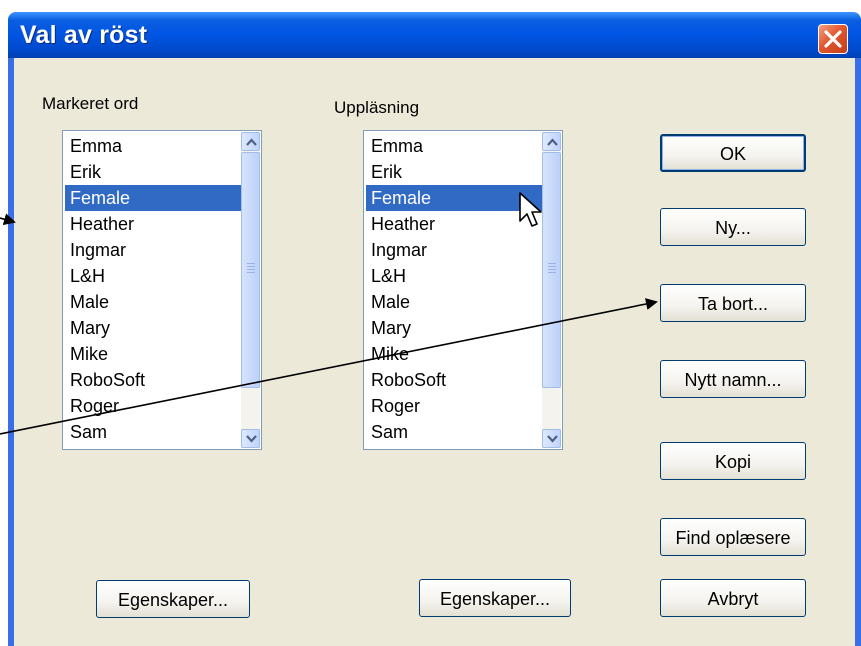 The width and height of the screenshot is (861, 646). Describe the element at coordinates (530, 209) in the screenshot. I see `mouse-cursor-icon` at that location.